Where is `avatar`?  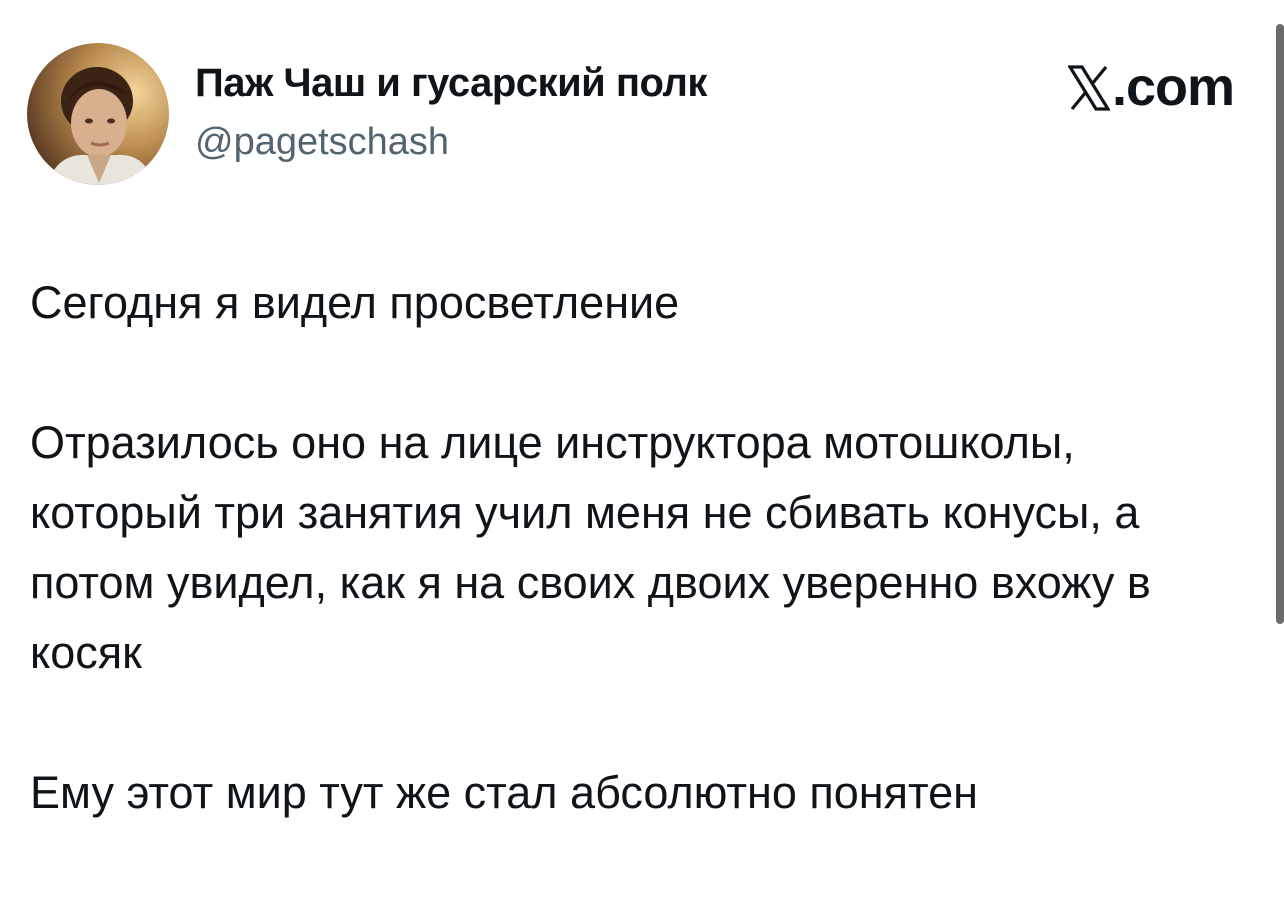
avatar is located at coordinates (98, 114).